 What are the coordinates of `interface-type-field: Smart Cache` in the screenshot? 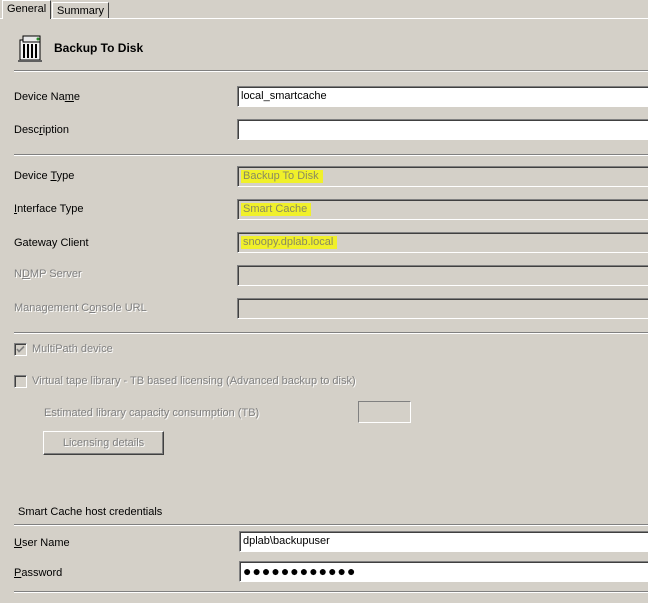 It's located at (442, 209).